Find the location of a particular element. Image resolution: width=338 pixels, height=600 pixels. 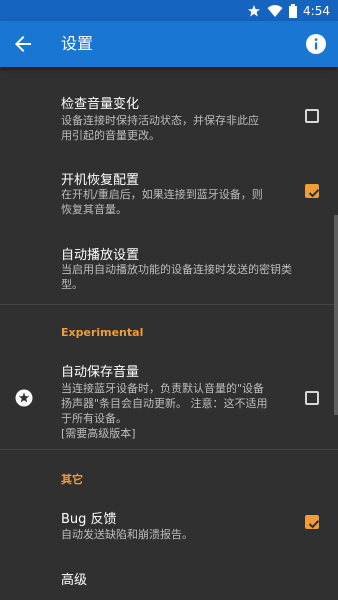

pref-autoplay: 自动播放设置 当启用自动播放功能的设备连接时发送的密钥类 型。 is located at coordinates (169, 264).